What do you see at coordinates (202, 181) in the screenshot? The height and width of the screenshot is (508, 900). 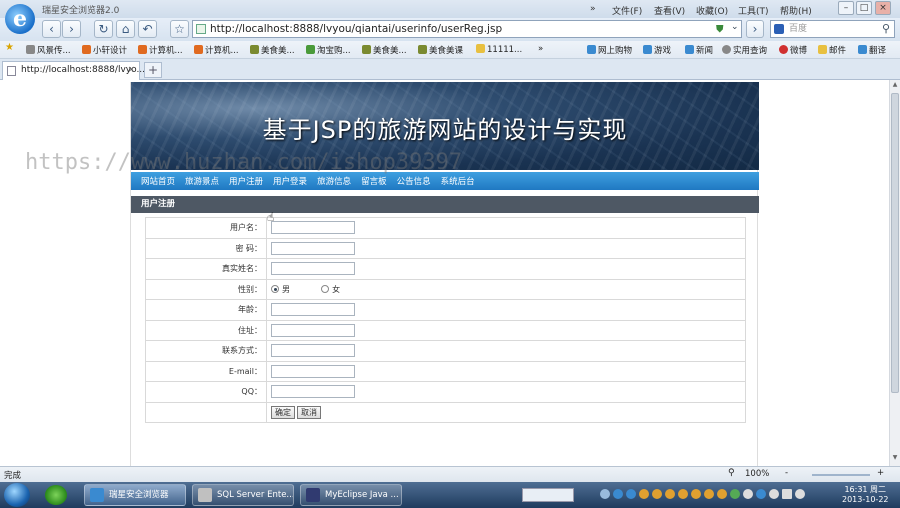 I see `nav-attractions: 旅游景点` at bounding box center [202, 181].